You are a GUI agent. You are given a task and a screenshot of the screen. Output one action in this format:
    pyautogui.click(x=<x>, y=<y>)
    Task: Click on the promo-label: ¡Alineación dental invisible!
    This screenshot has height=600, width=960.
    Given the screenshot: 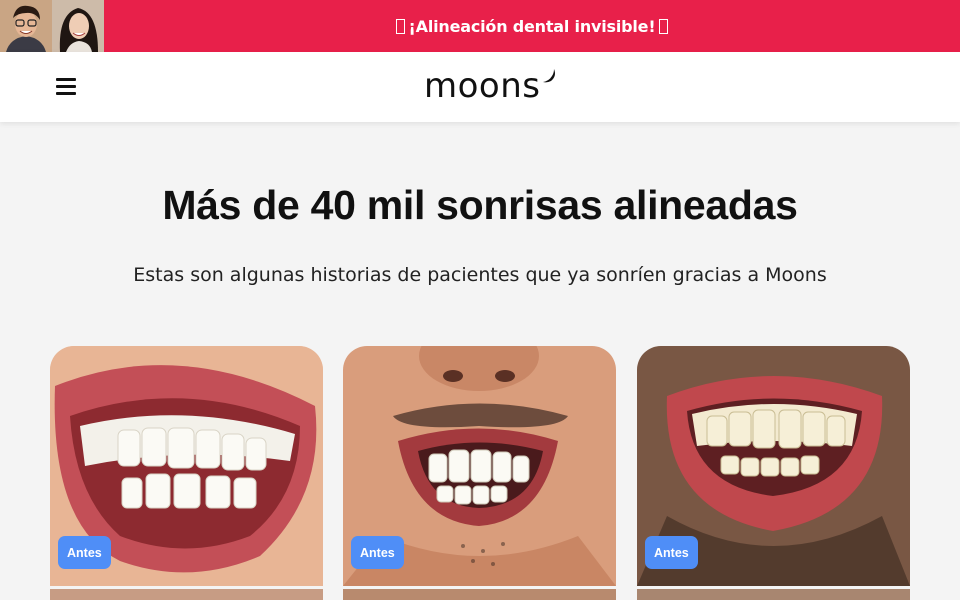 What is the action you would take?
    pyautogui.click(x=532, y=26)
    